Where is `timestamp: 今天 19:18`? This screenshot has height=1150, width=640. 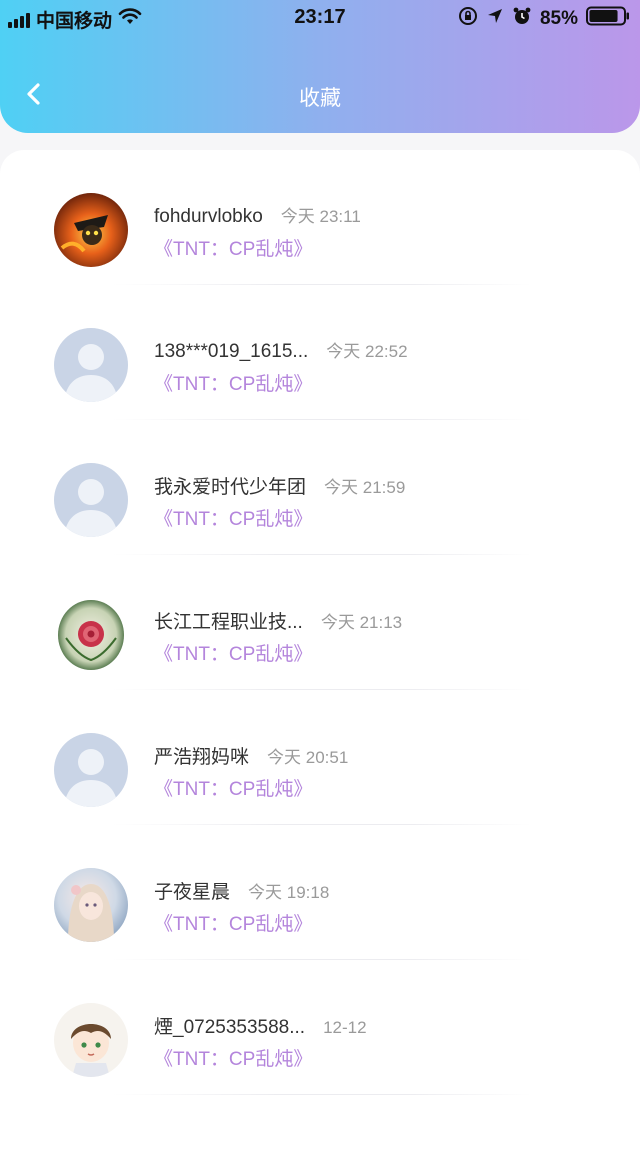
timestamp: 今天 19:18 is located at coordinates (289, 892).